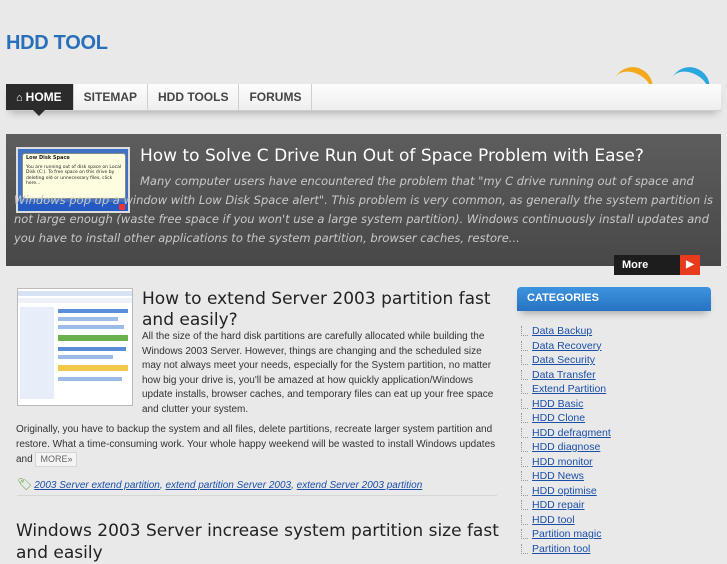 The width and height of the screenshot is (727, 564). What do you see at coordinates (615, 418) in the screenshot?
I see `category-link: HDD Clone` at bounding box center [615, 418].